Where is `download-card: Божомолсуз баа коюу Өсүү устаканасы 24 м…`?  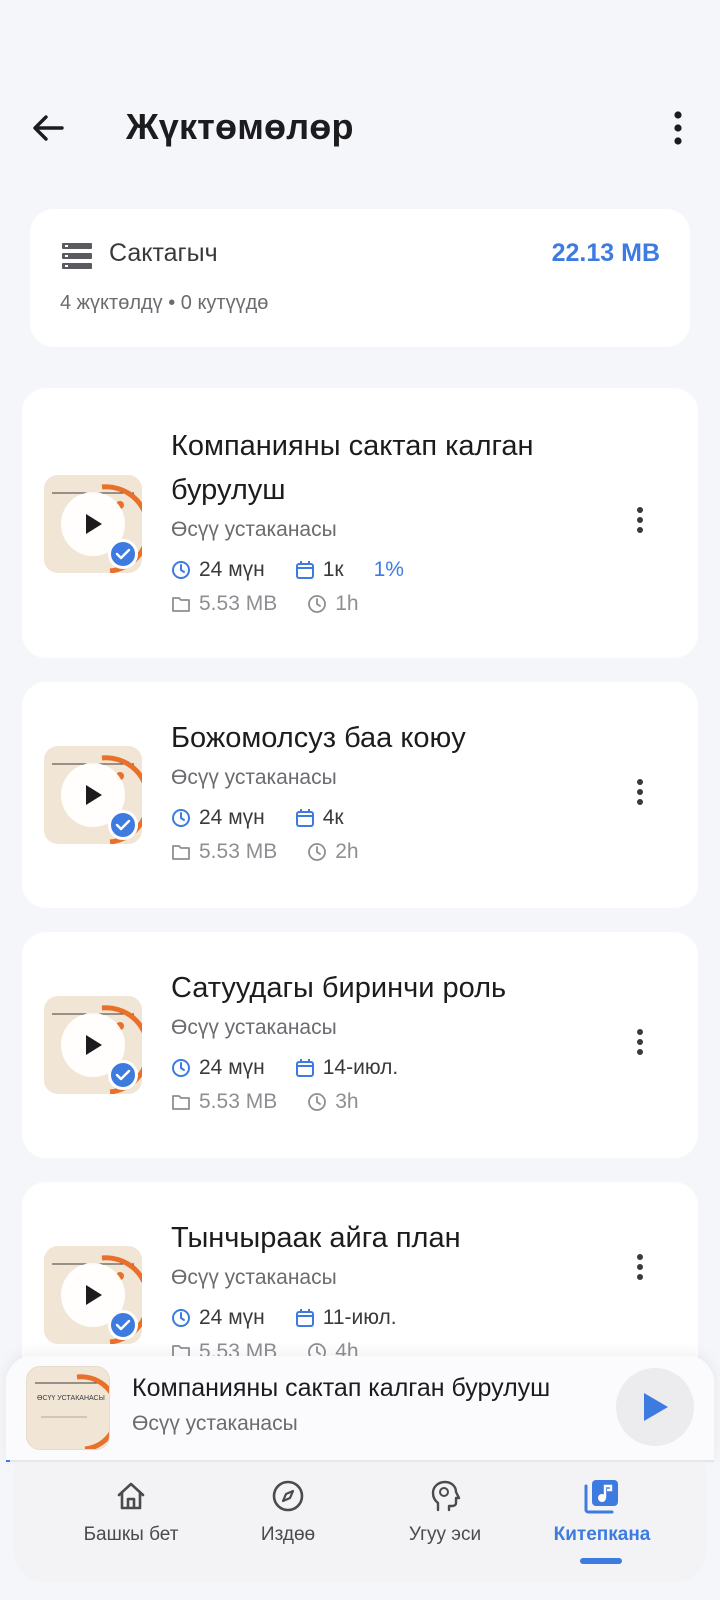
download-card: Божомолсуз баа коюу Өсүү устаканасы 24 м… is located at coordinates (360, 795).